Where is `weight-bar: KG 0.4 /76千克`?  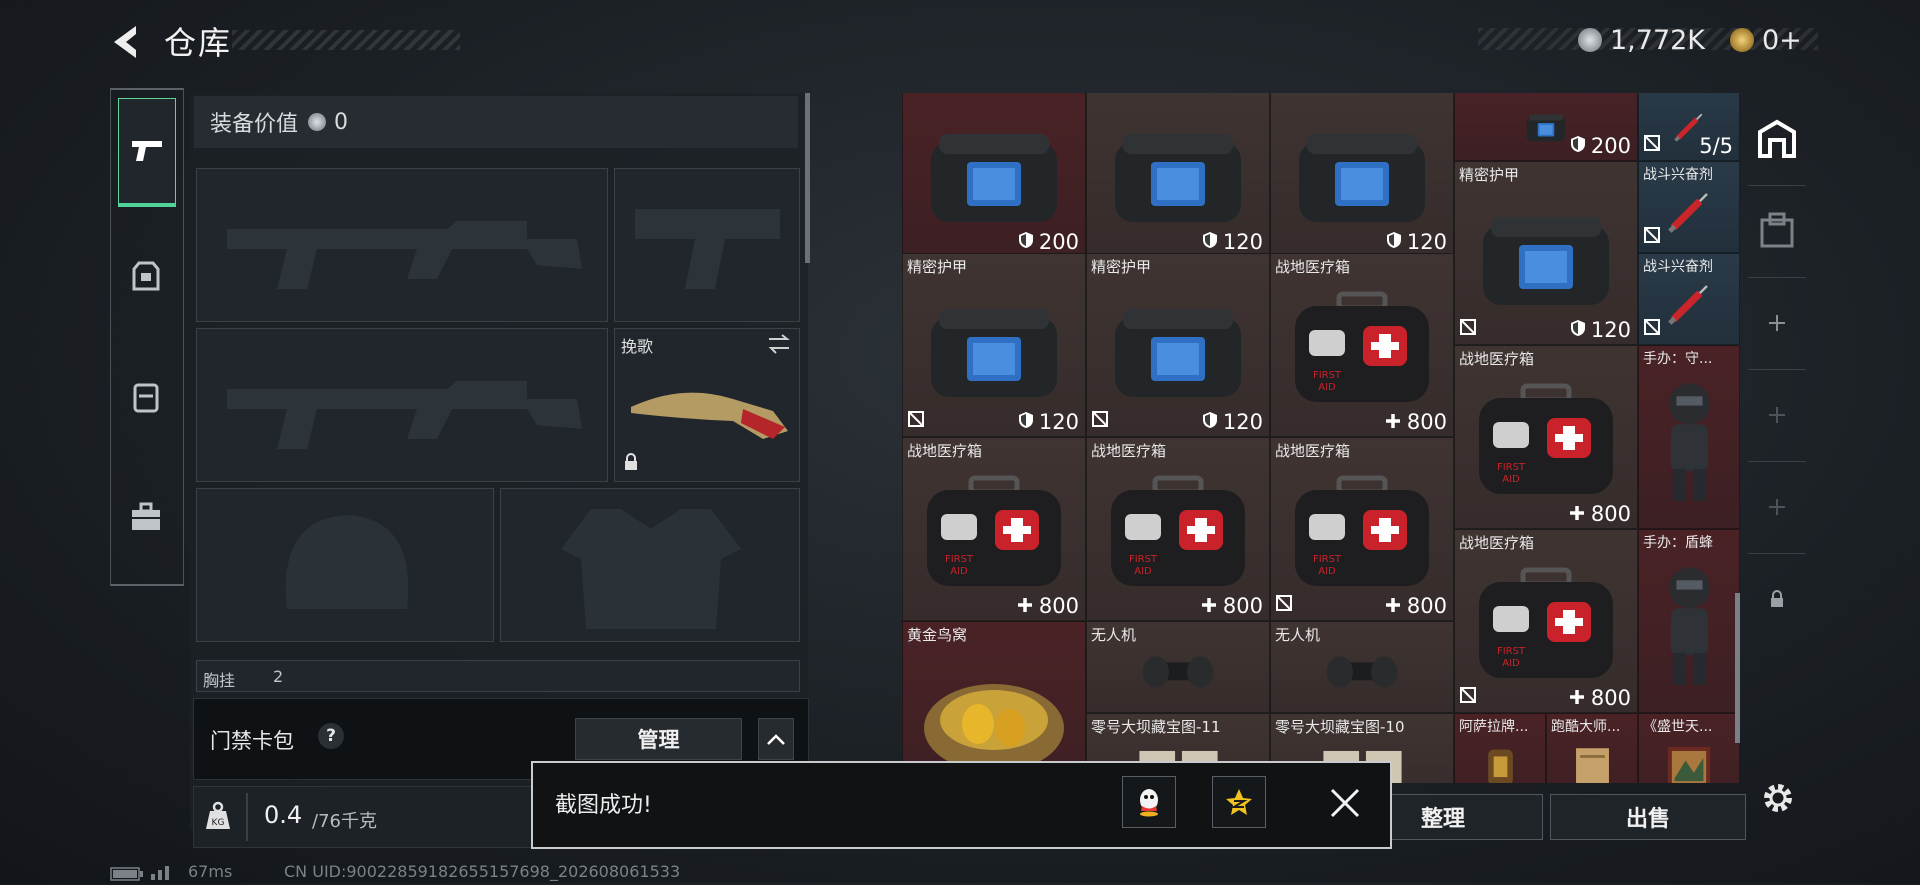 weight-bar: KG 0.4 /76千克 is located at coordinates (364, 817).